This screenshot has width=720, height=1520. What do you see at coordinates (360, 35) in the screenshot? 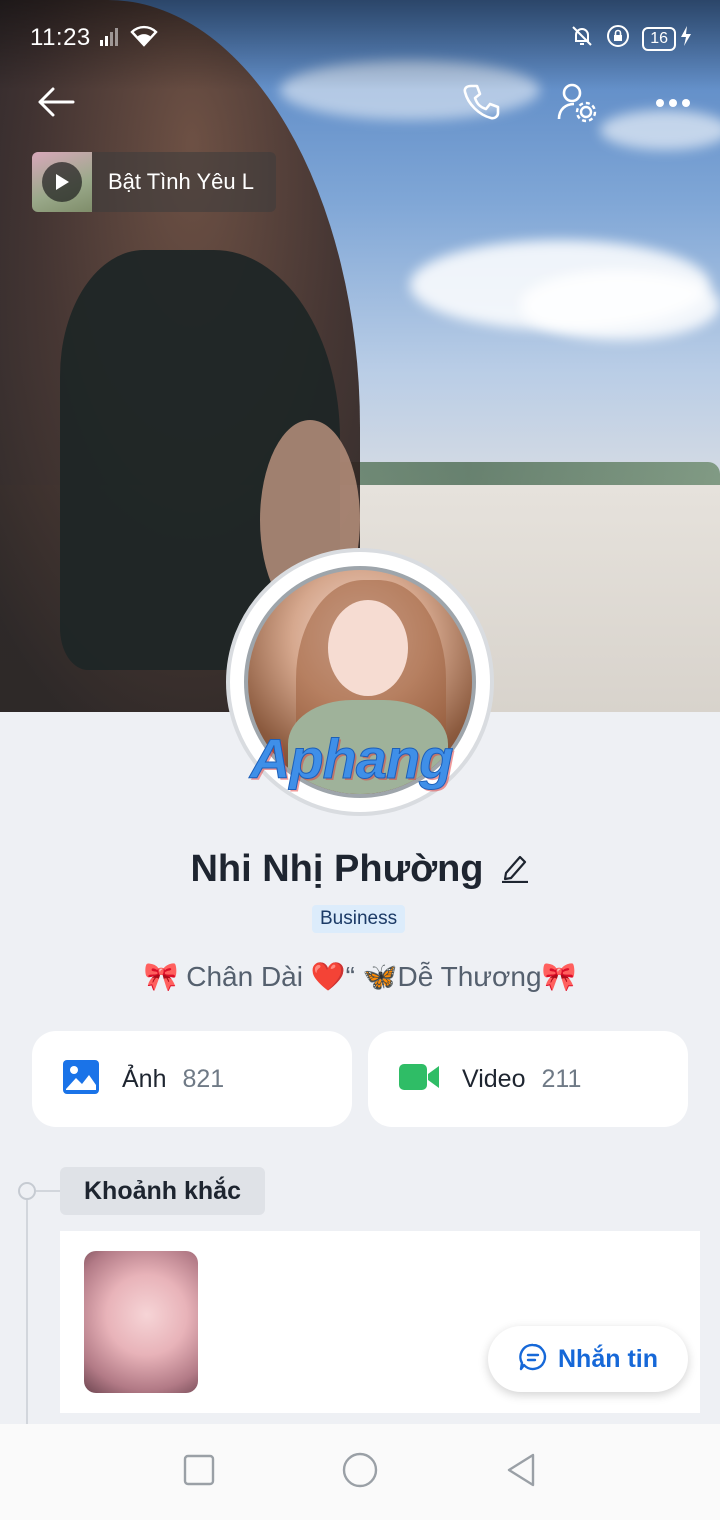
I see `status-bar: 11:23 16` at bounding box center [360, 35].